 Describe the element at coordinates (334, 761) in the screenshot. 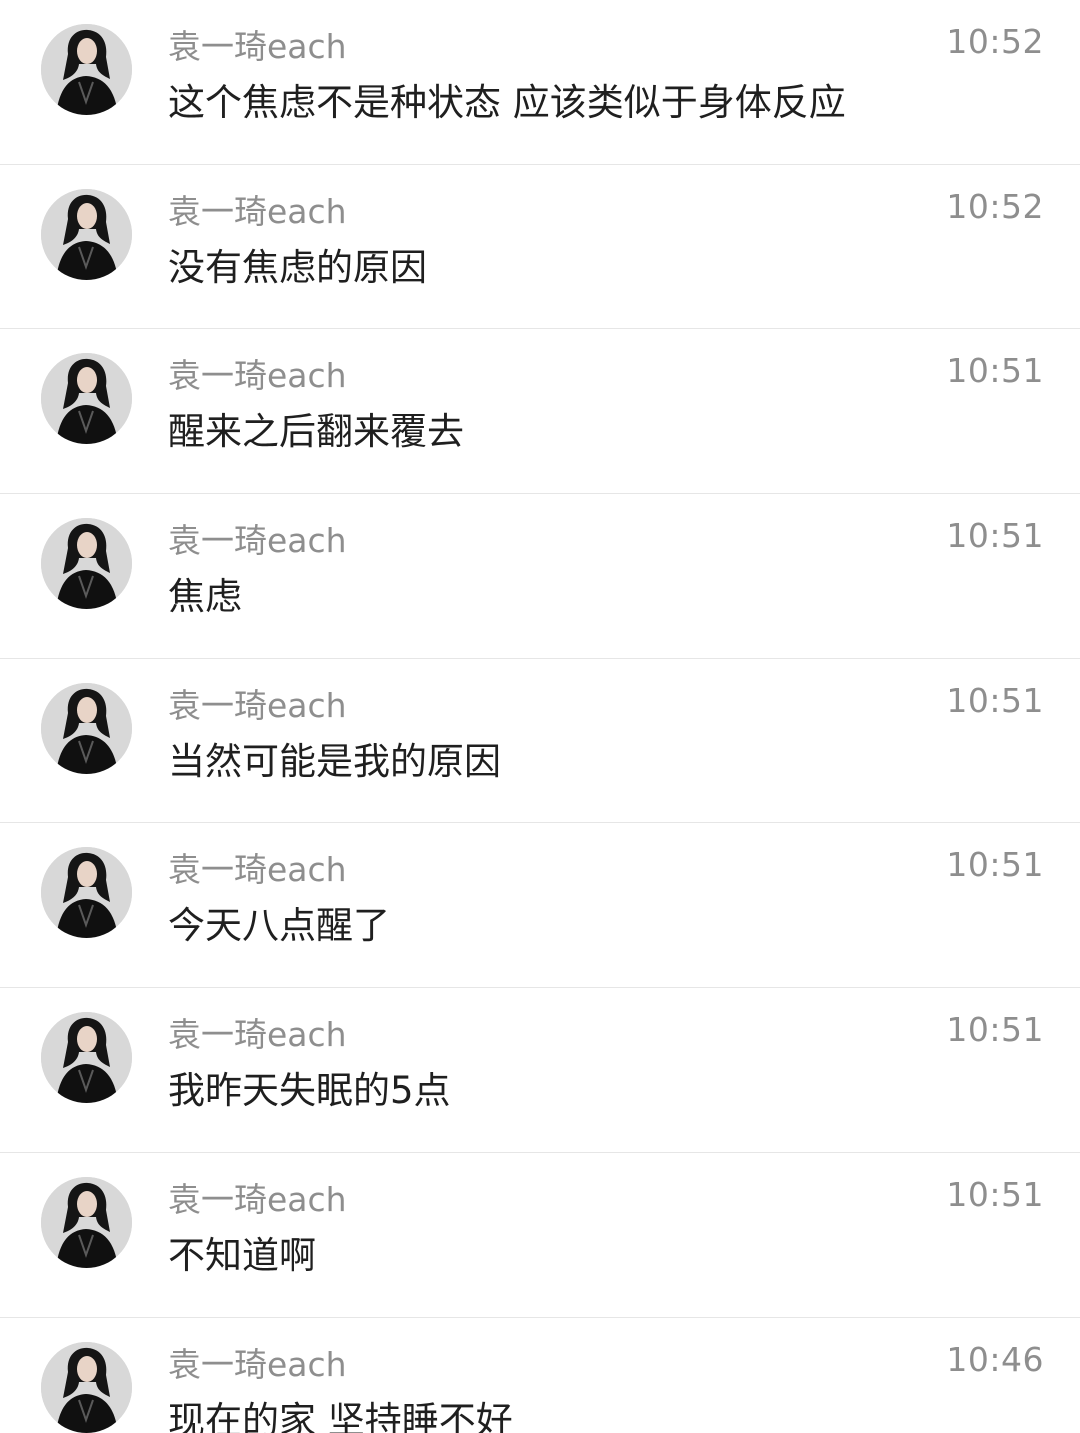

I see `message-text: 当然可能是我的原因` at that location.